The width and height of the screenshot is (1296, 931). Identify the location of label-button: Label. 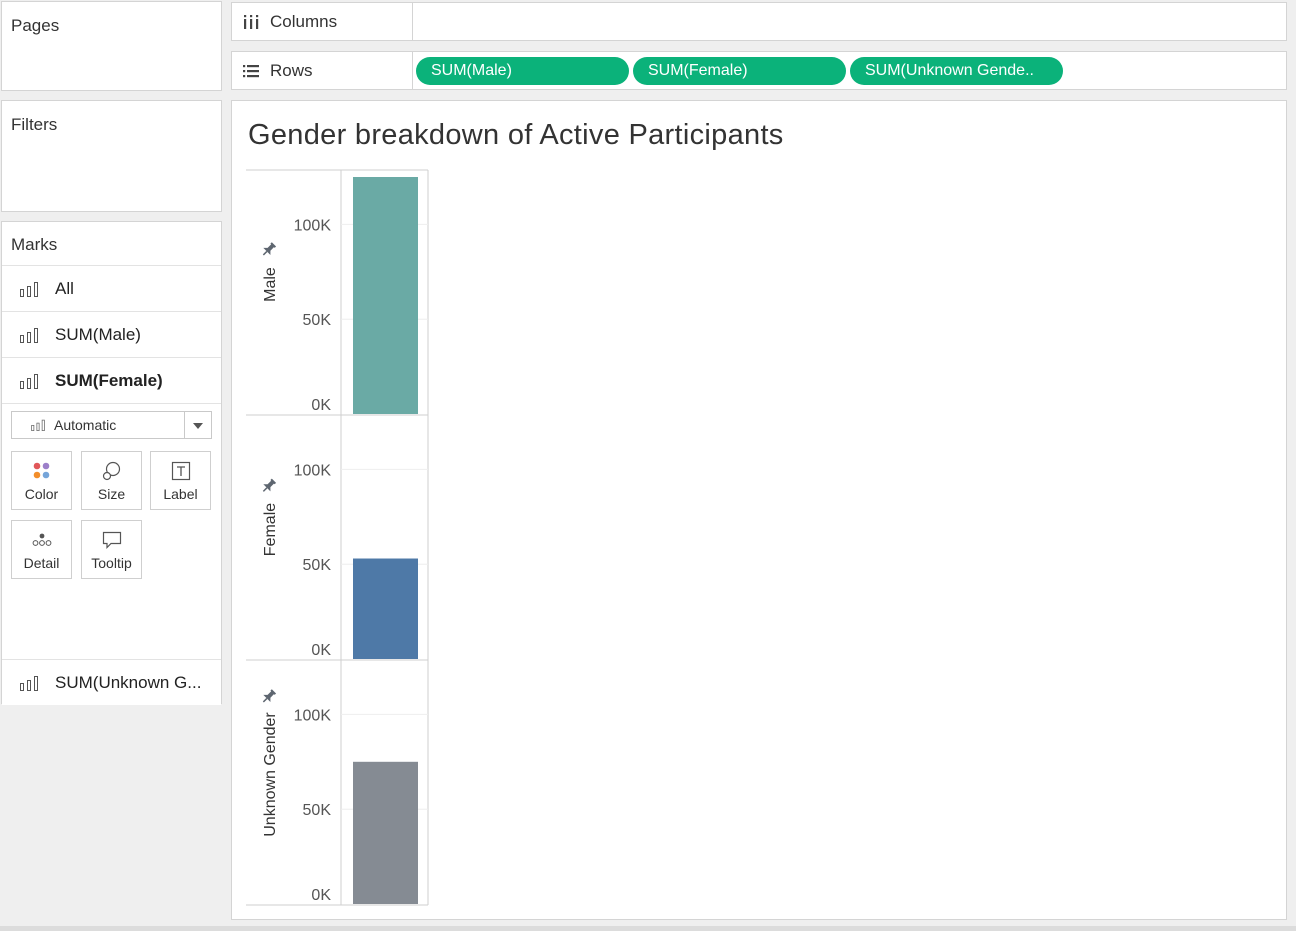
(180, 480).